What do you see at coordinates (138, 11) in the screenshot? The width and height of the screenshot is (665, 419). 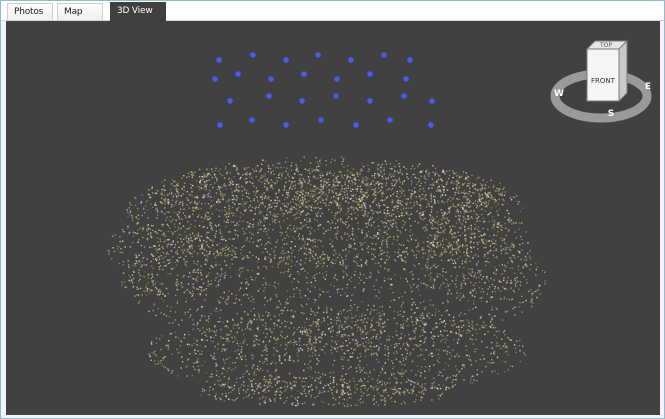 I see `tab-3d-view: 3D View` at bounding box center [138, 11].